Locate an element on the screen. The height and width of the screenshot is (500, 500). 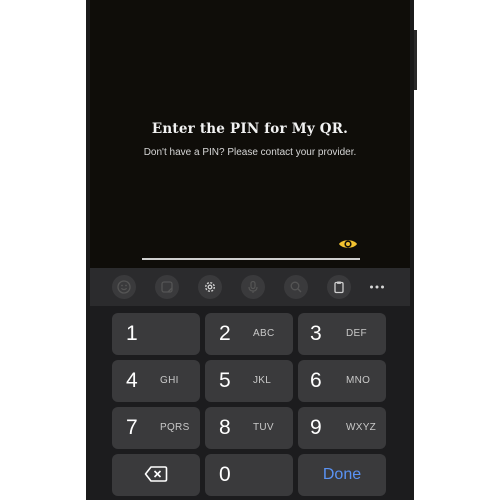
more-icon is located at coordinates (377, 287).